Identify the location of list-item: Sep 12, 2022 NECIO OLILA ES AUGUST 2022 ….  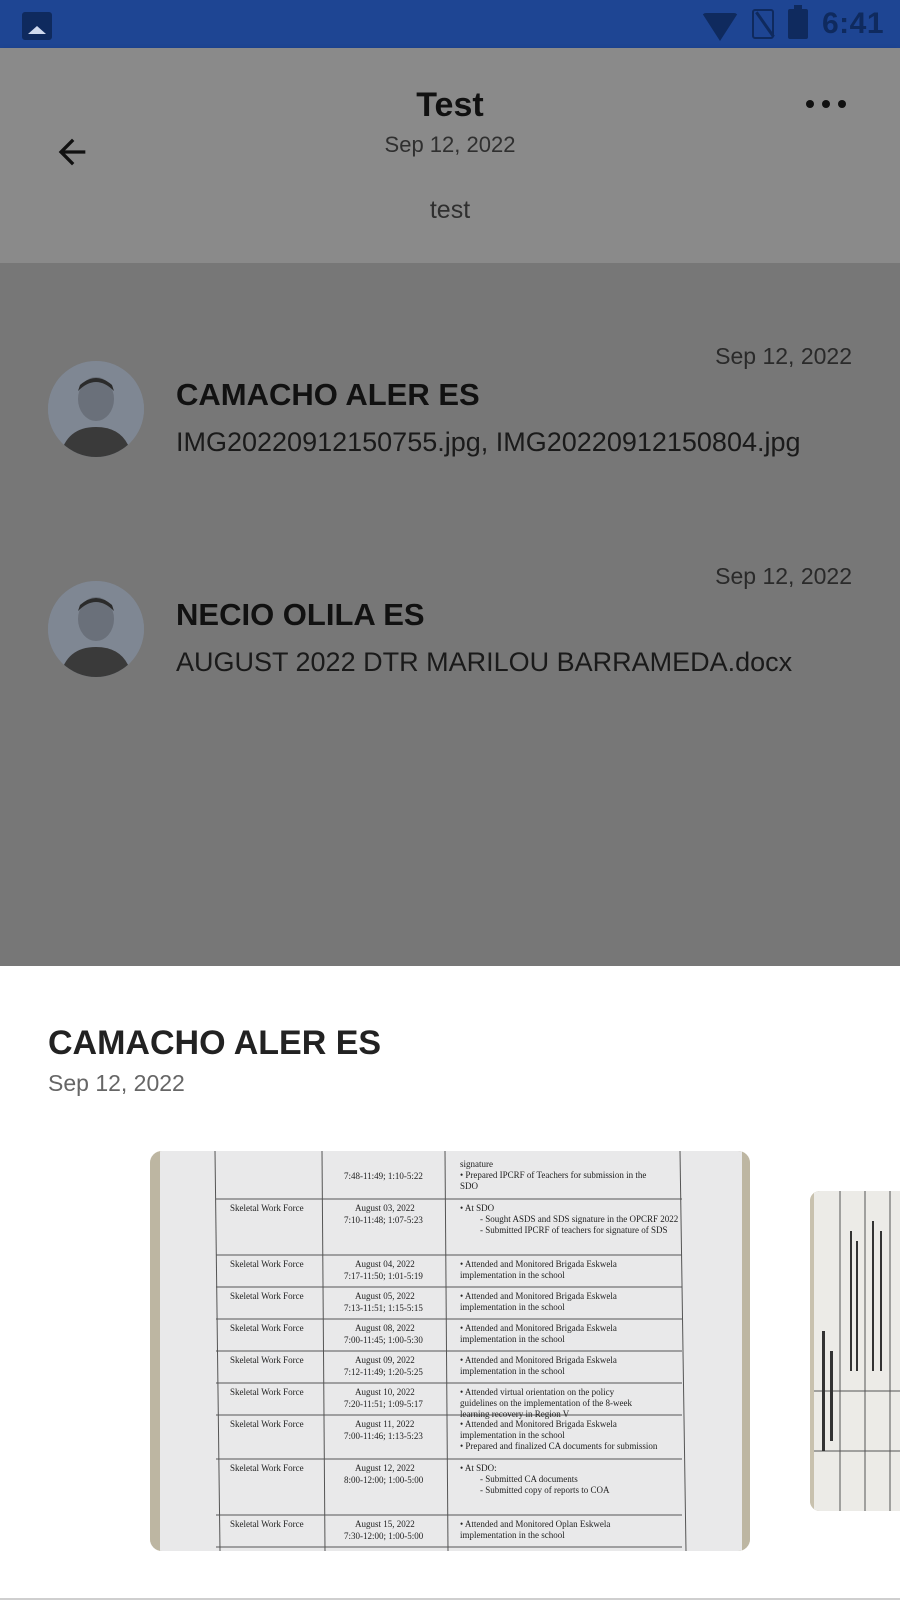
(450, 625).